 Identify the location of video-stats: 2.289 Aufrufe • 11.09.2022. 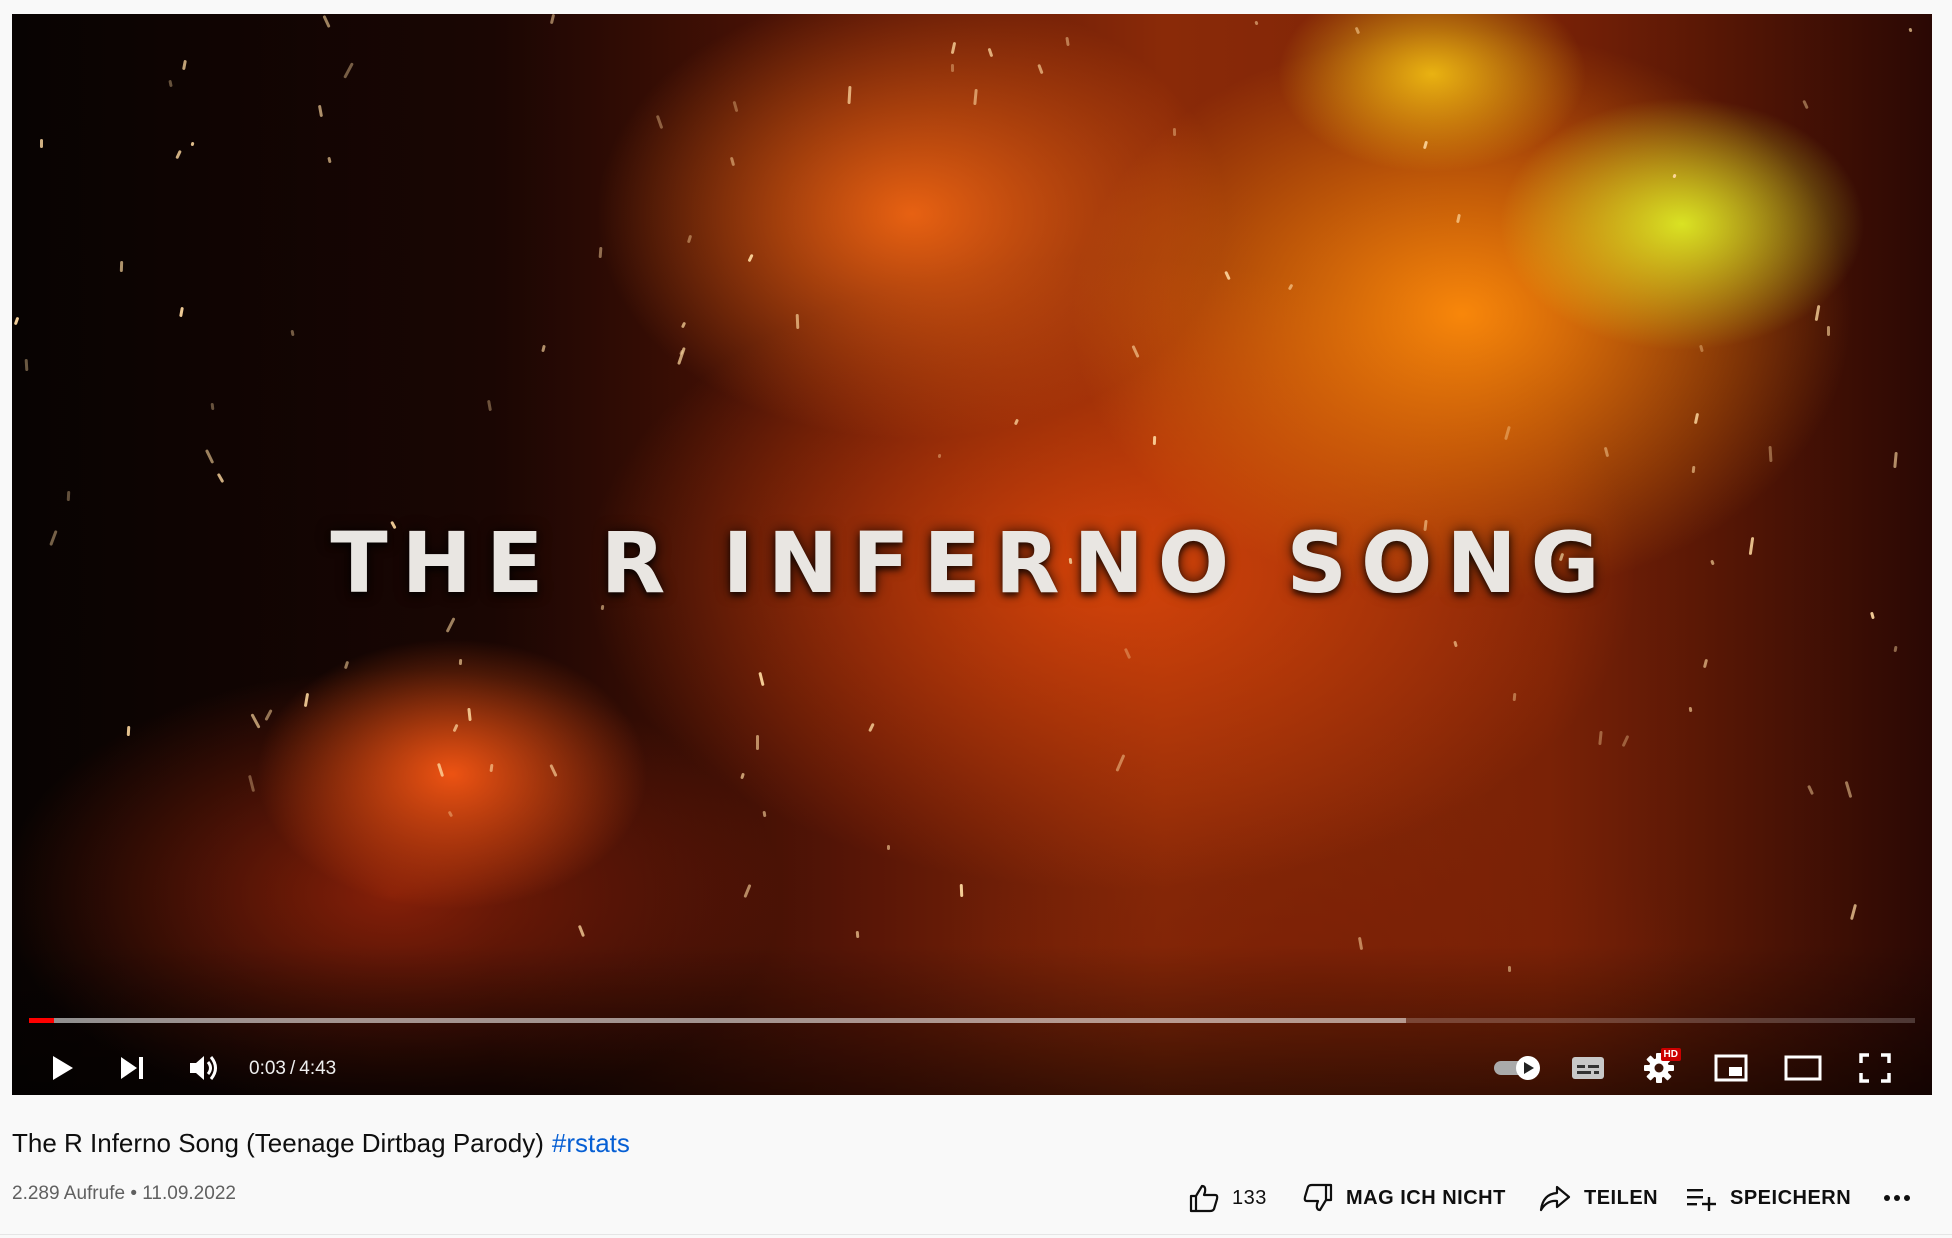
(124, 1194).